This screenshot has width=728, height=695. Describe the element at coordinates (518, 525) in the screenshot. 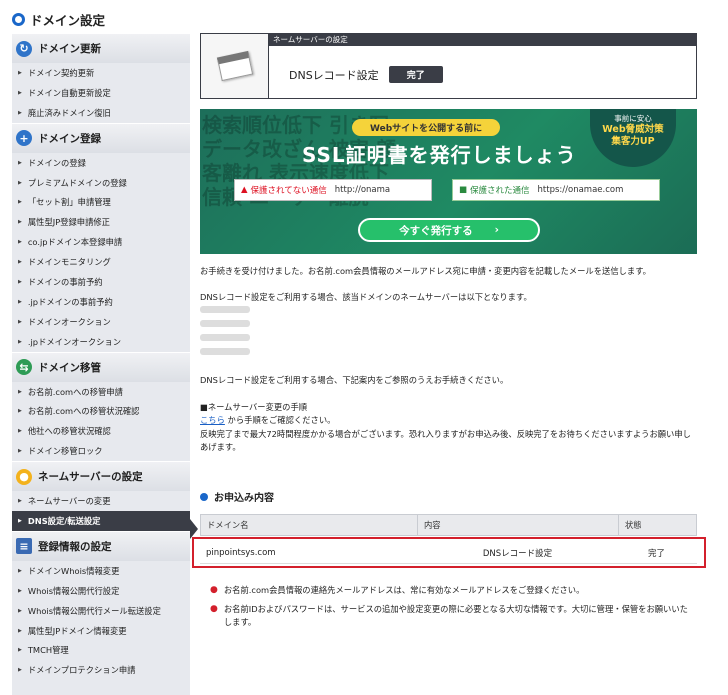

I see `column-content: 内容` at that location.